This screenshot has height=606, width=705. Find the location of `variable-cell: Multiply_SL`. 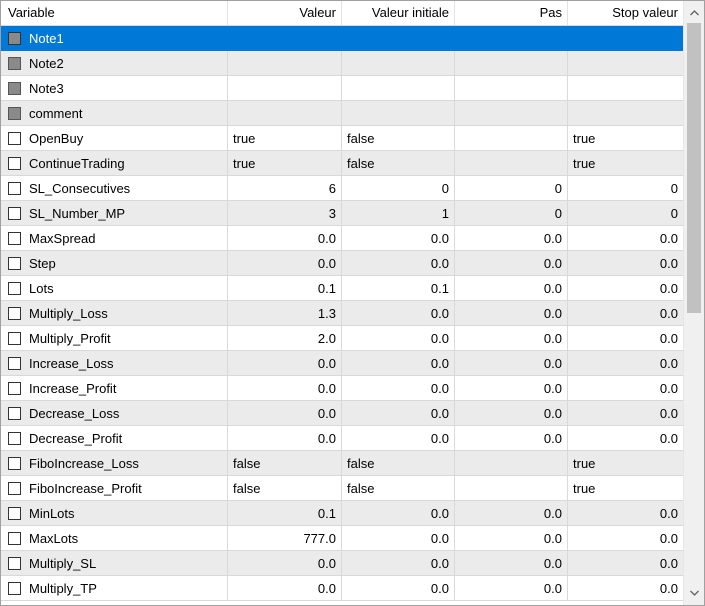

variable-cell: Multiply_SL is located at coordinates (114, 563).